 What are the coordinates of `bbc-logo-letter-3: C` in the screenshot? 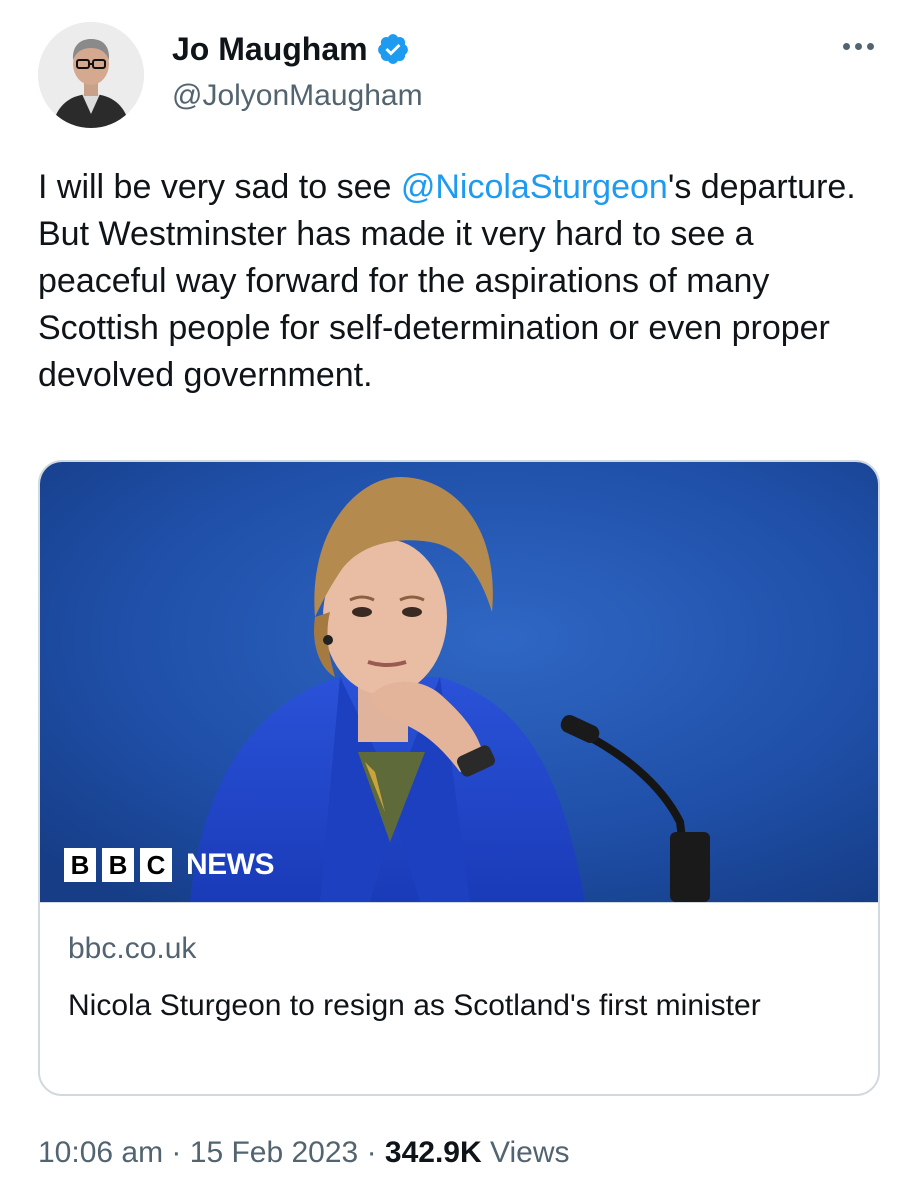 It's located at (156, 865).